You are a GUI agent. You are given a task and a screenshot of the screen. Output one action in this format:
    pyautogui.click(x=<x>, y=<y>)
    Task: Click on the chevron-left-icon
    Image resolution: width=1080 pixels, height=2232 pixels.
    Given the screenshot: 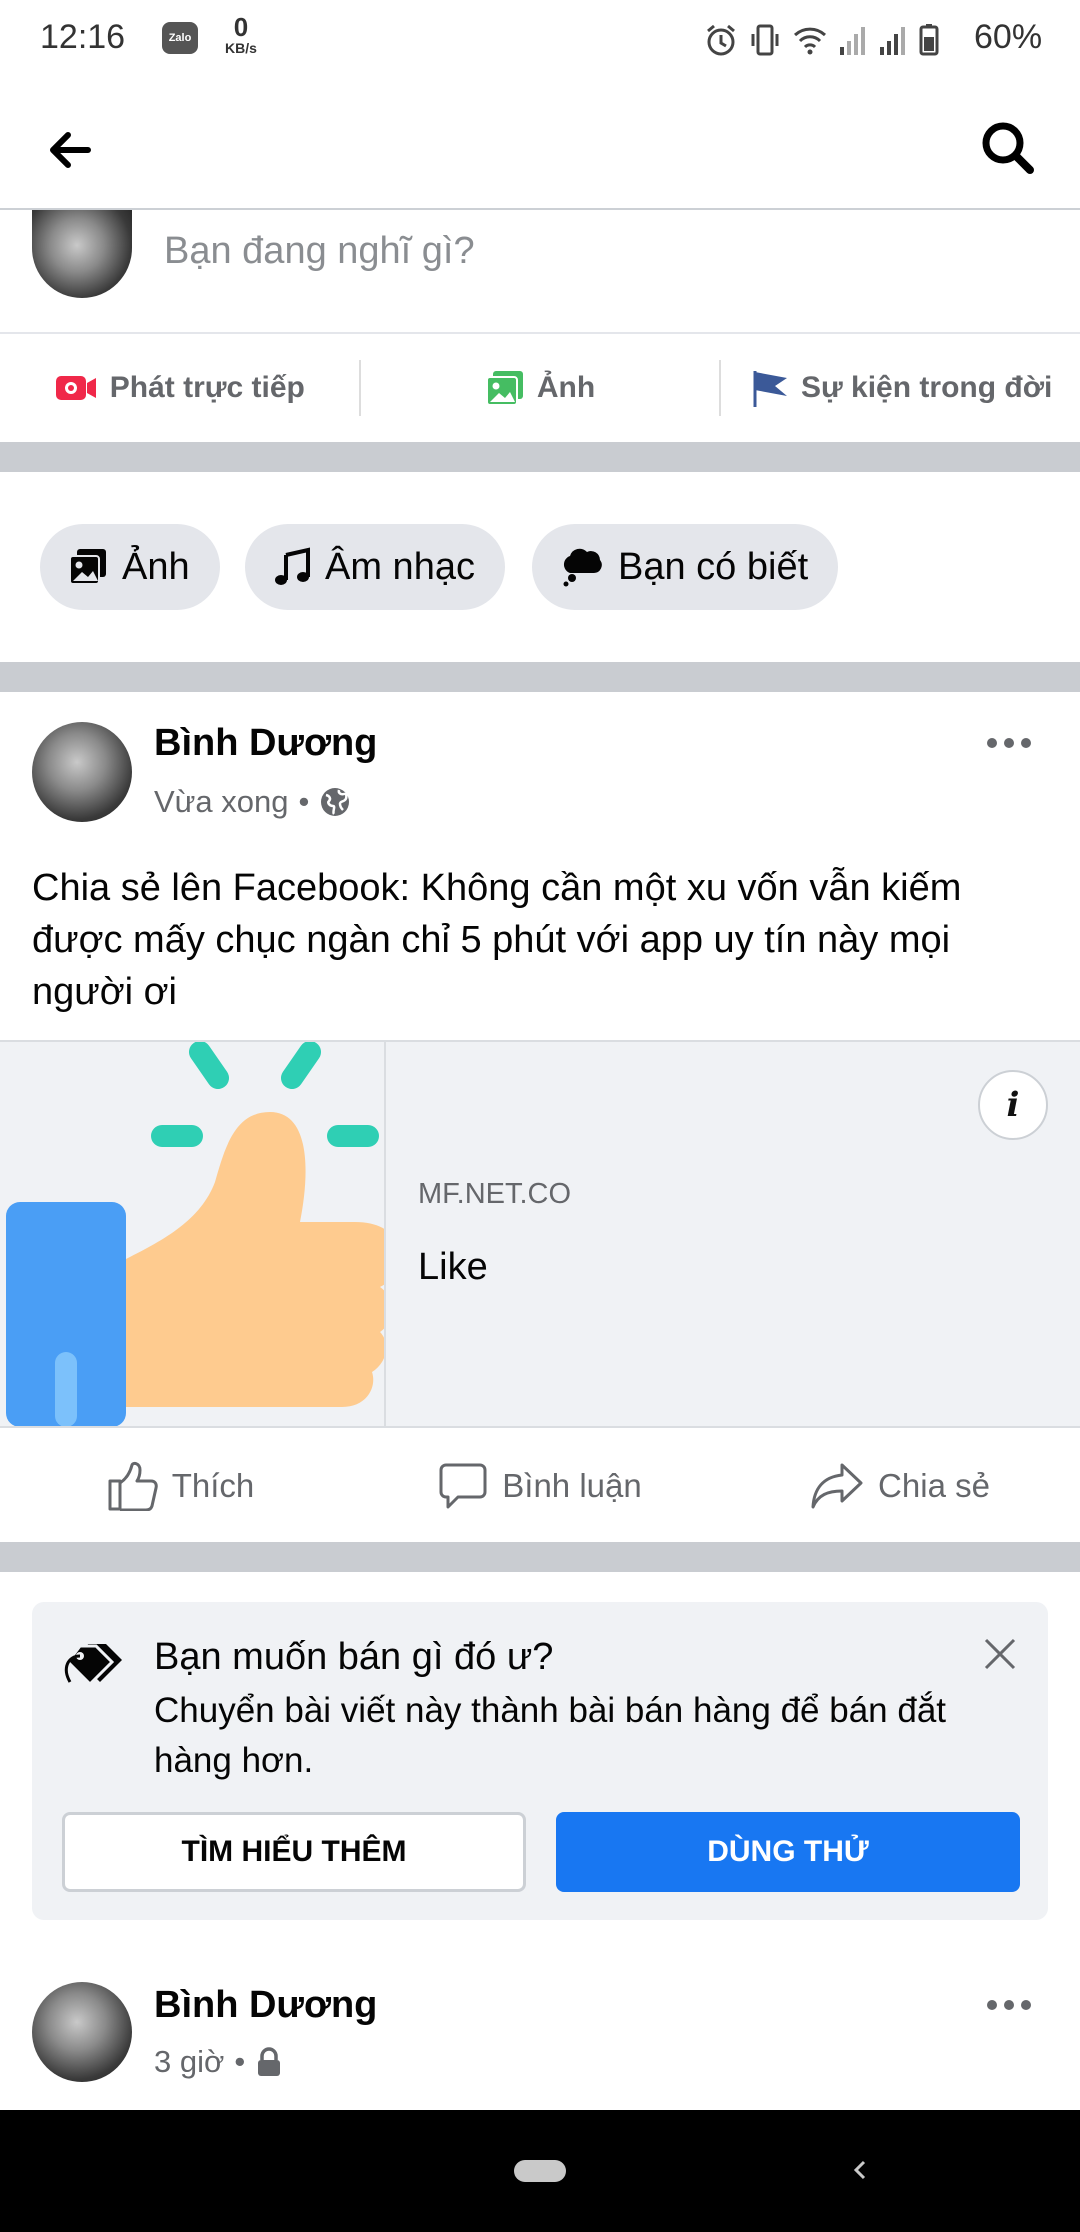 What is the action you would take?
    pyautogui.click(x=859, y=2170)
    